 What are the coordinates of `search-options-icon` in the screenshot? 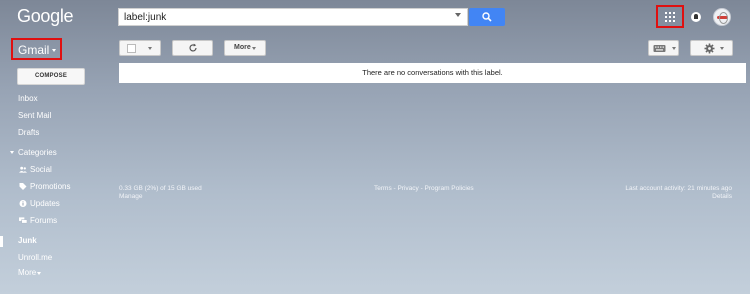 It's located at (458, 15).